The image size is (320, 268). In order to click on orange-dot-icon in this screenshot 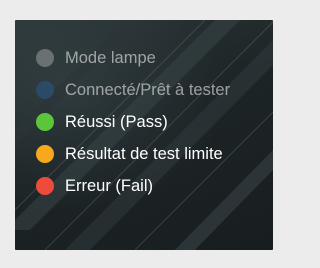, I will do `click(45, 154)`.